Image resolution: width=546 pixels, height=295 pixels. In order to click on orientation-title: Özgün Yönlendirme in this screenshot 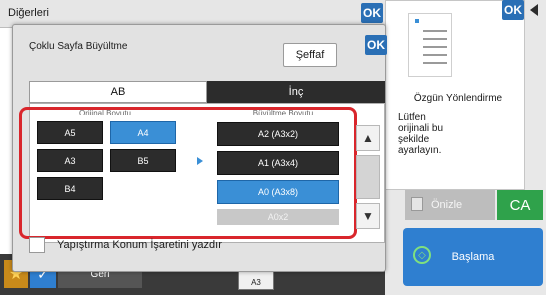, I will do `click(458, 98)`.